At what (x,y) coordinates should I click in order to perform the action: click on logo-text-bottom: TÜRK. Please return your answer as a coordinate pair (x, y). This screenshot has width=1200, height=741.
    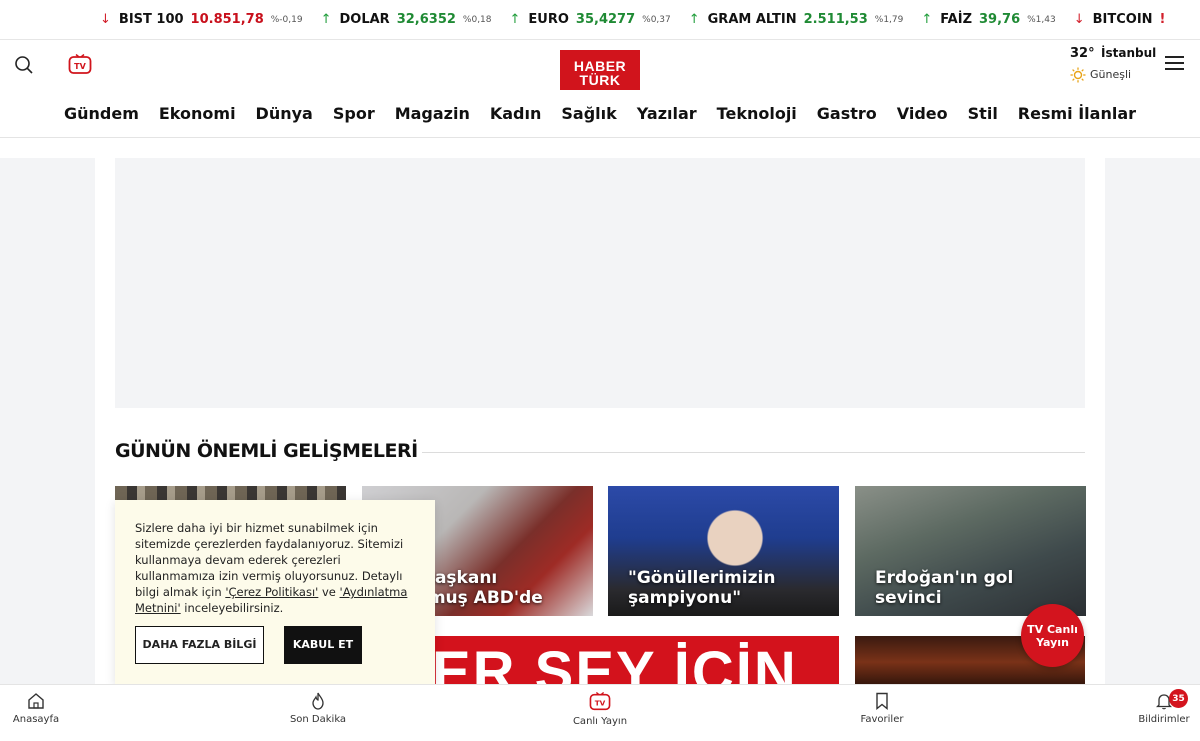
    Looking at the image, I should click on (600, 80).